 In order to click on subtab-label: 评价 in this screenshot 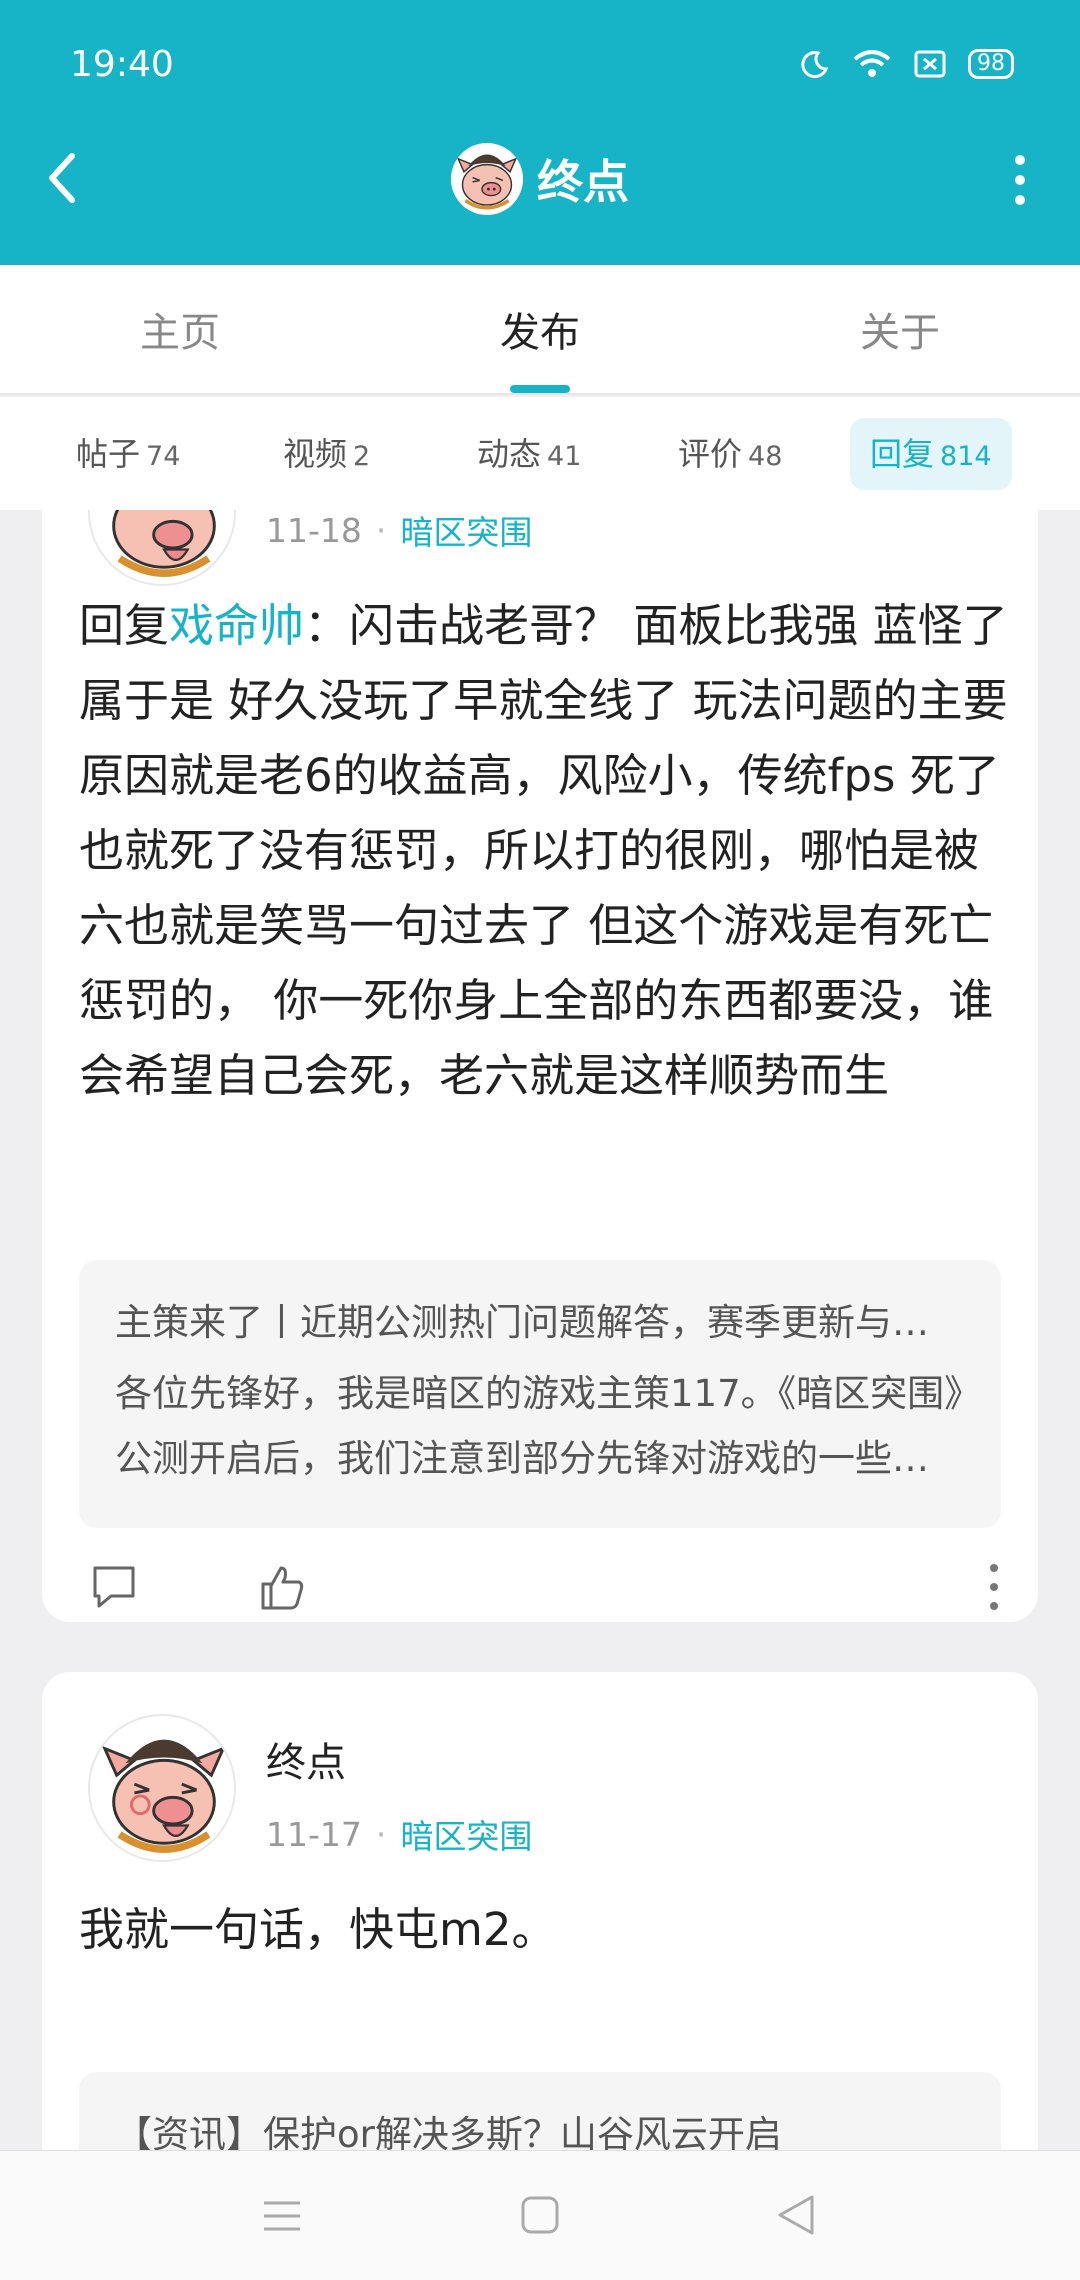, I will do `click(710, 453)`.